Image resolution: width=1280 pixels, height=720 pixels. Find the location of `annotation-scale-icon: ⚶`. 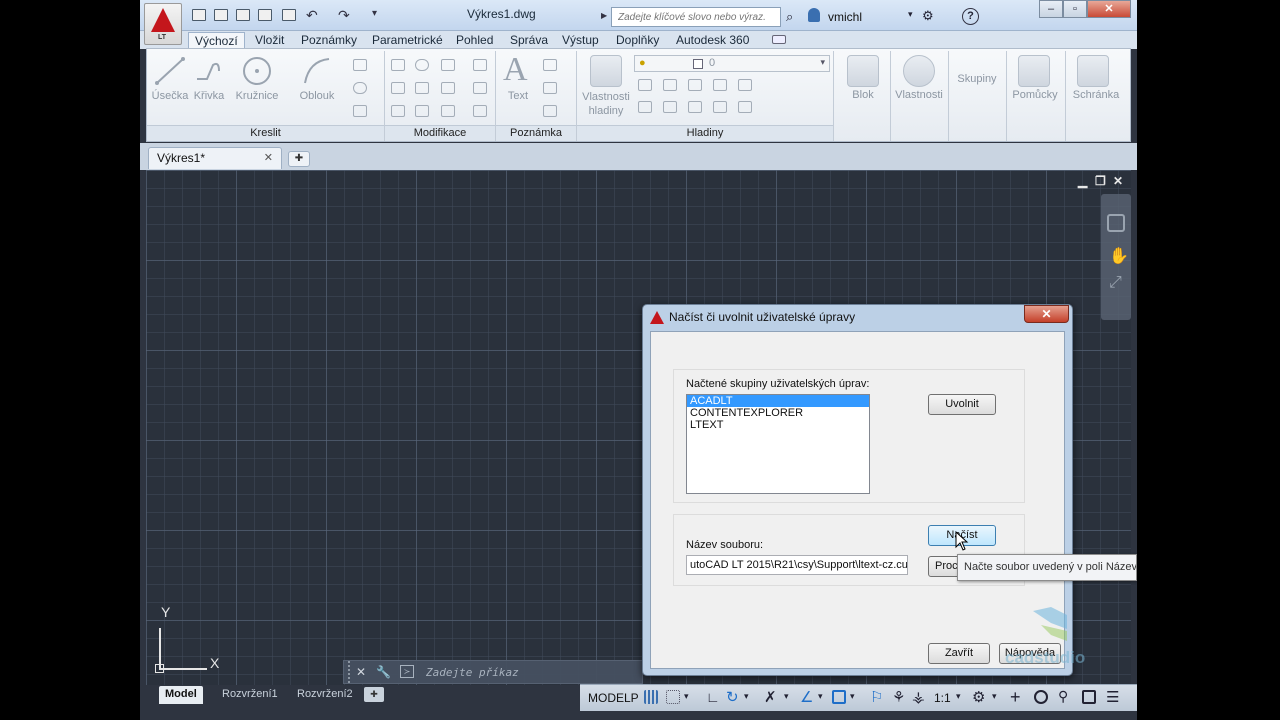

annotation-scale-icon: ⚶ is located at coordinates (918, 697).